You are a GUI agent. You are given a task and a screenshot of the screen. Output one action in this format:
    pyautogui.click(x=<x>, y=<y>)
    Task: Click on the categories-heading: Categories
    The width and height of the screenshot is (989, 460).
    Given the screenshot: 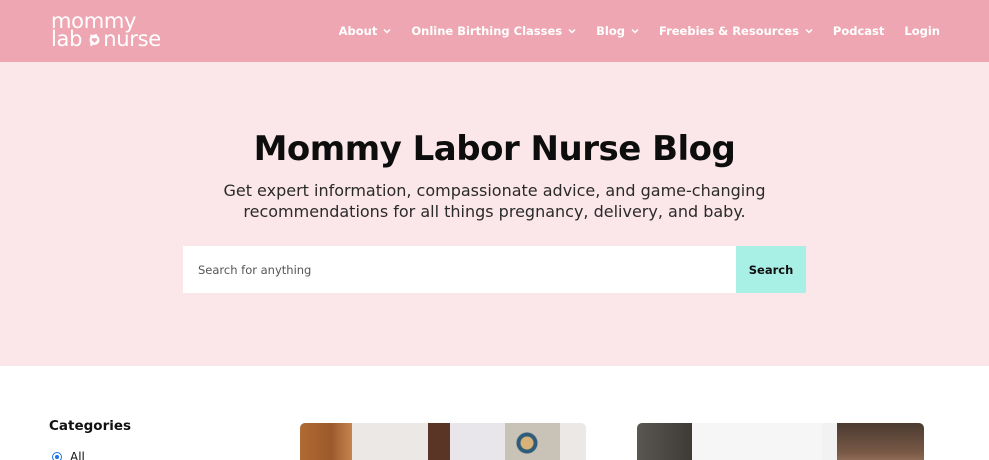 What is the action you would take?
    pyautogui.click(x=90, y=426)
    